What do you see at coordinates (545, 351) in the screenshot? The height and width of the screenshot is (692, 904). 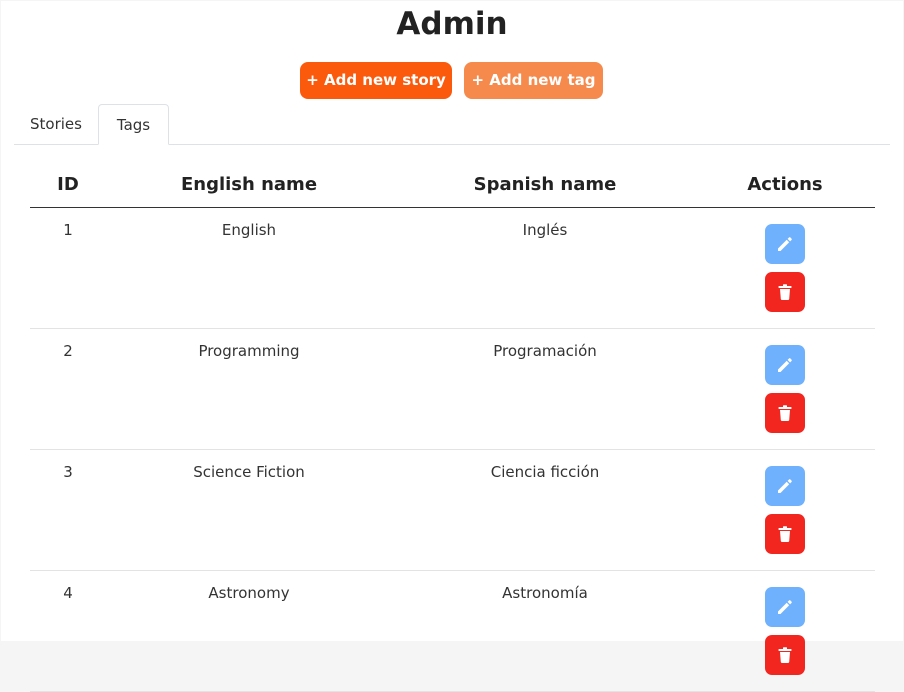 I see `cell-spanish-name: Programación` at bounding box center [545, 351].